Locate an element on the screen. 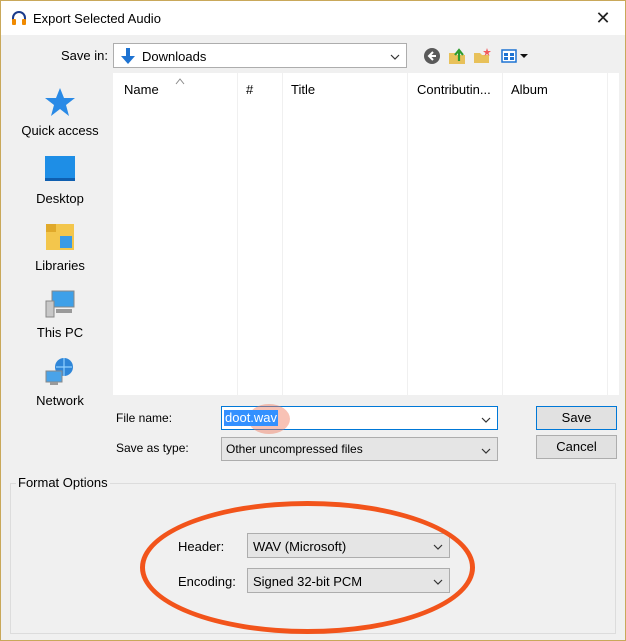 This screenshot has width=626, height=641. column-header: Name is located at coordinates (141, 89).